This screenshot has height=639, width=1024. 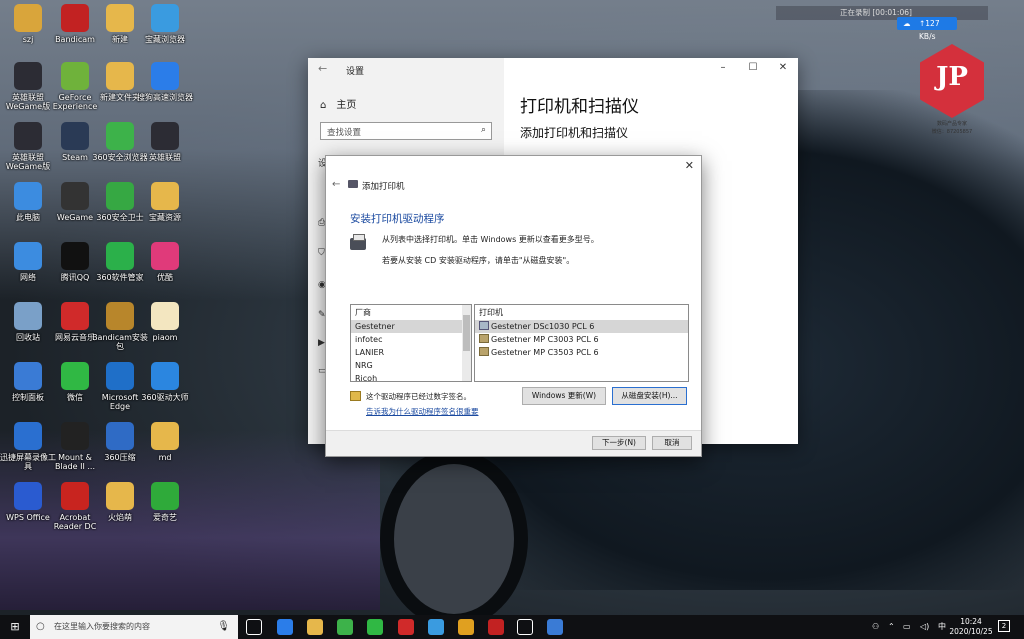 I want to click on network-speed: ↑127 KB/s, so click(x=929, y=30).